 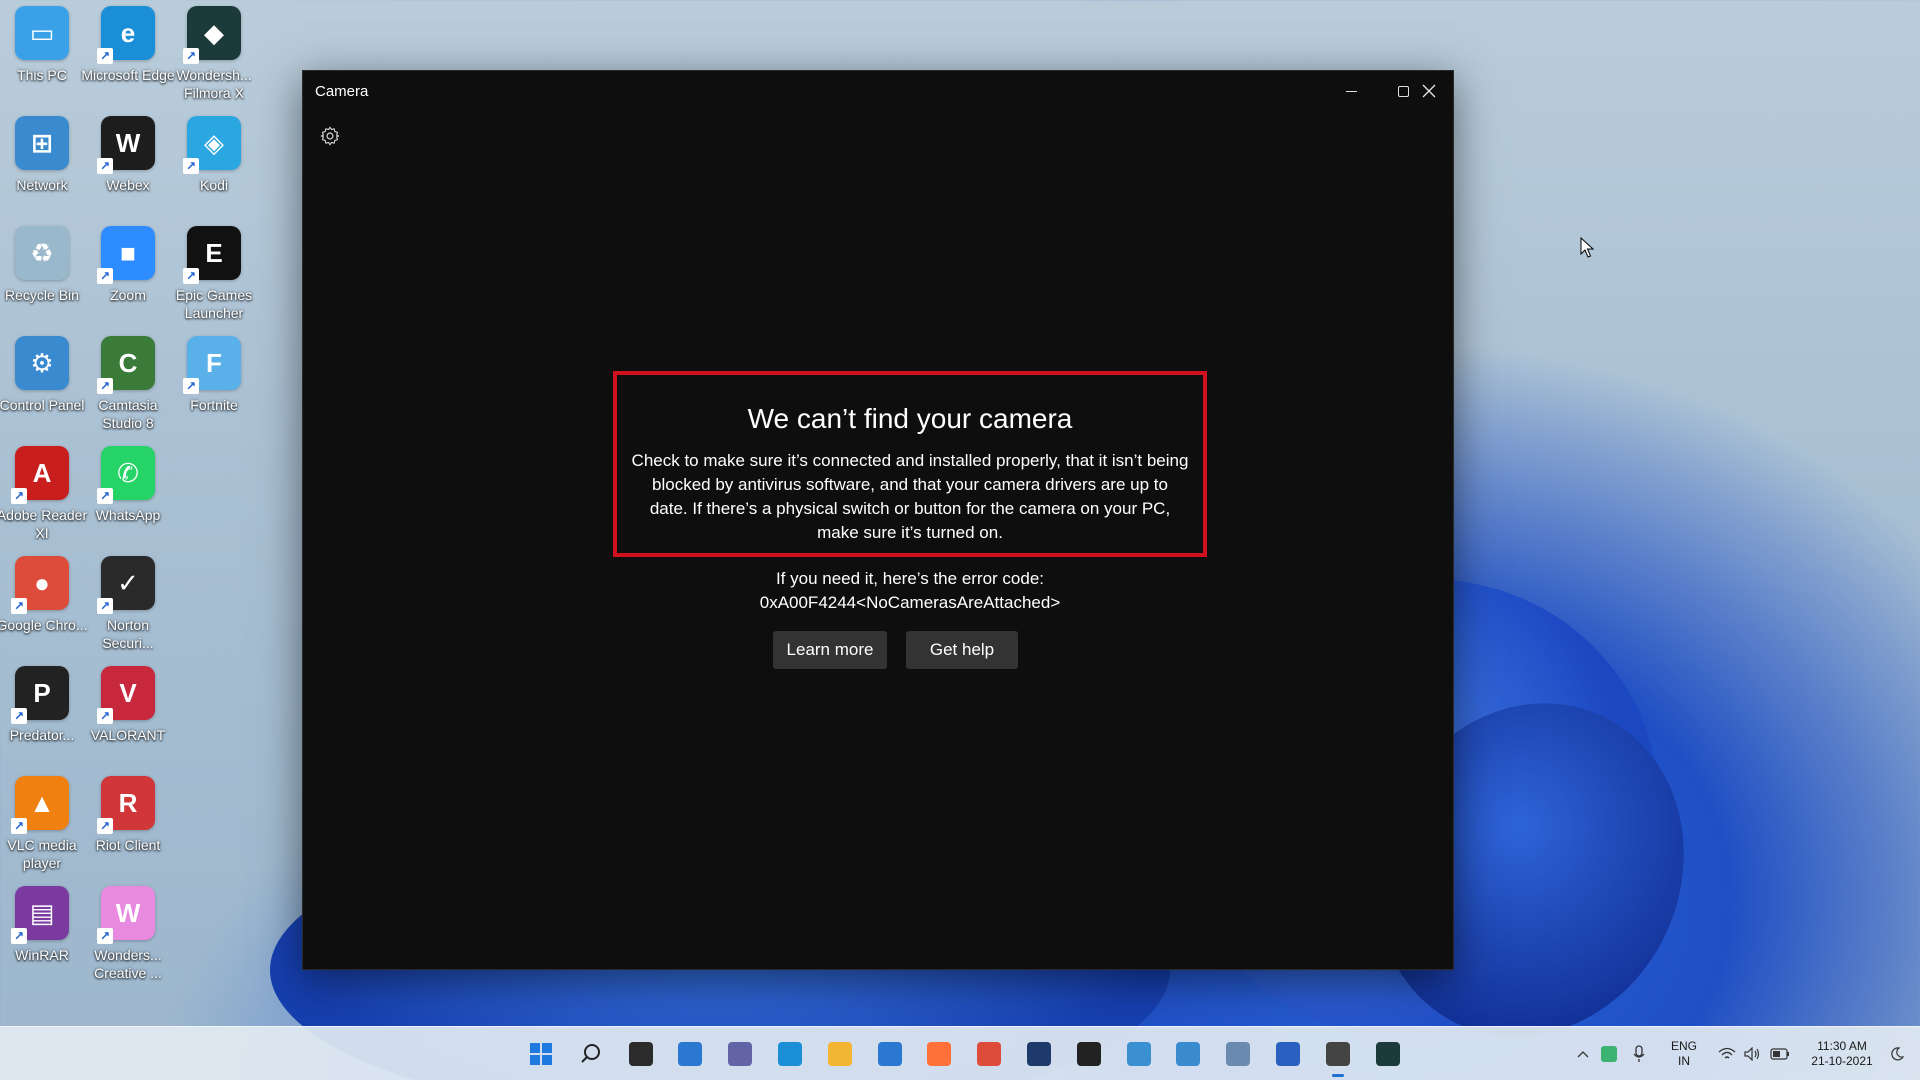 I want to click on desktop-icon: ■ ↗ Zoom, so click(x=128, y=275).